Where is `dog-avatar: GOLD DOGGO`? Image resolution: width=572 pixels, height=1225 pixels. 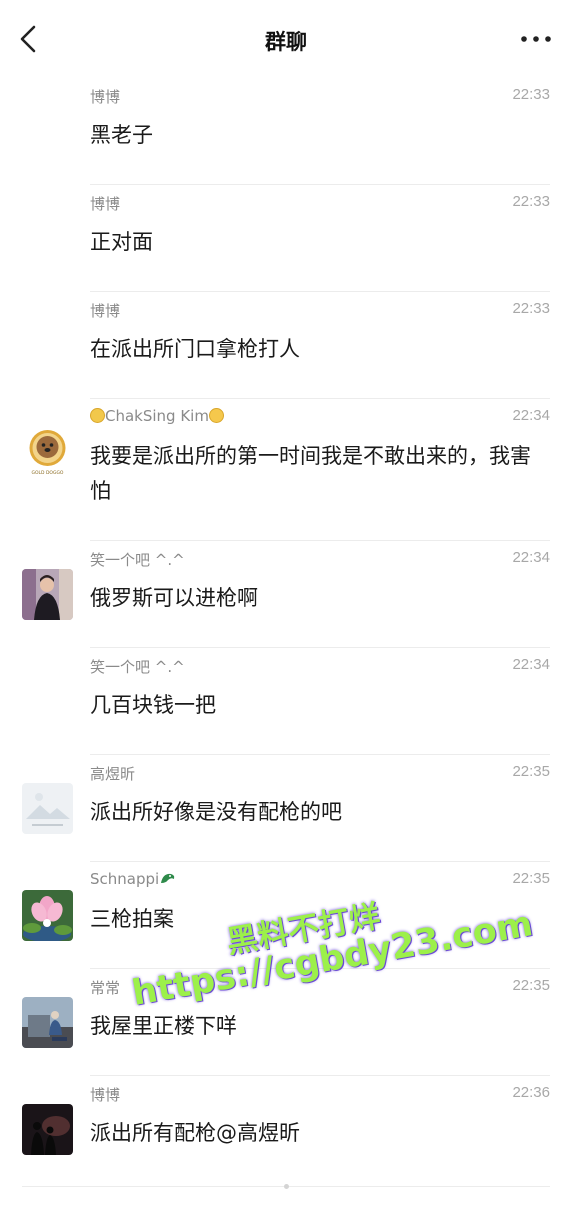 dog-avatar: GOLD DOGGO is located at coordinates (47, 452).